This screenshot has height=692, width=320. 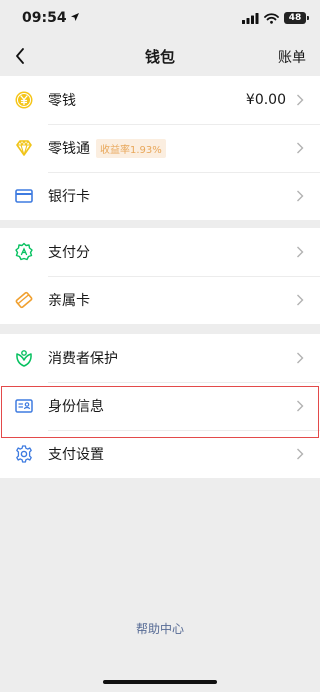 What do you see at coordinates (69, 149) in the screenshot?
I see `row-label-lingqiantong: 零钱通` at bounding box center [69, 149].